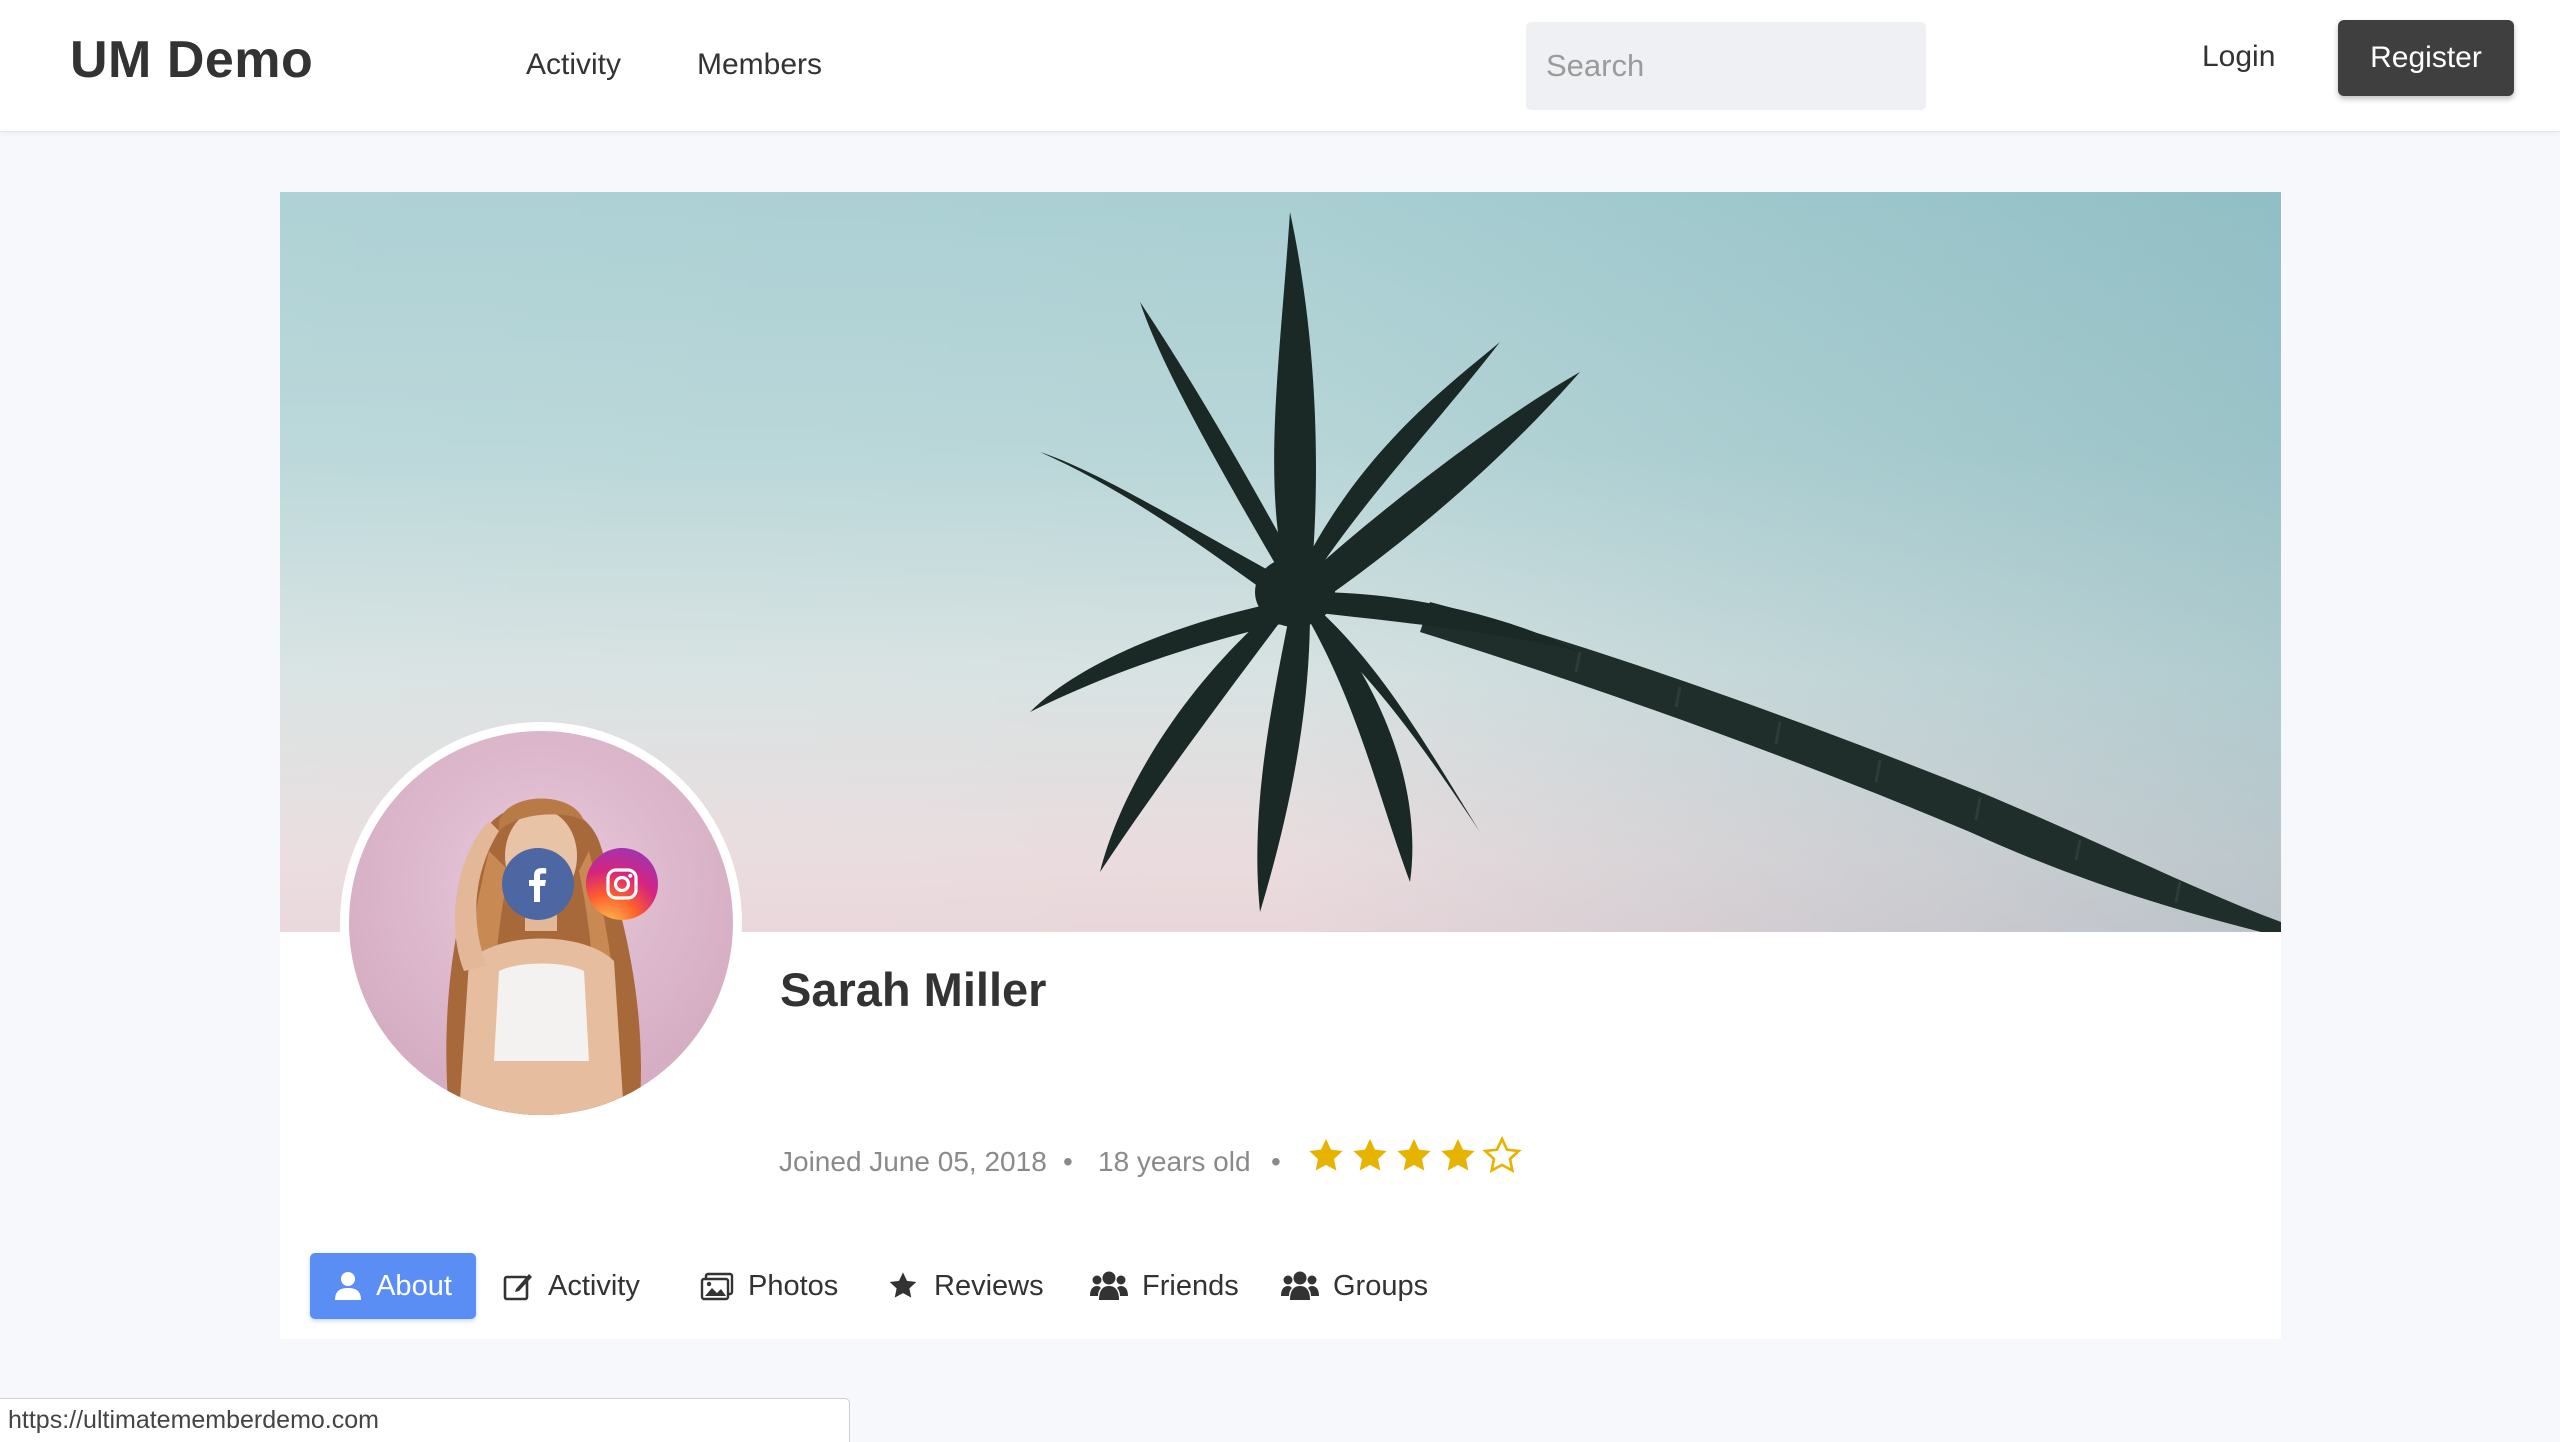  Describe the element at coordinates (913, 989) in the screenshot. I see `profile-name: Sarah Miller` at that location.